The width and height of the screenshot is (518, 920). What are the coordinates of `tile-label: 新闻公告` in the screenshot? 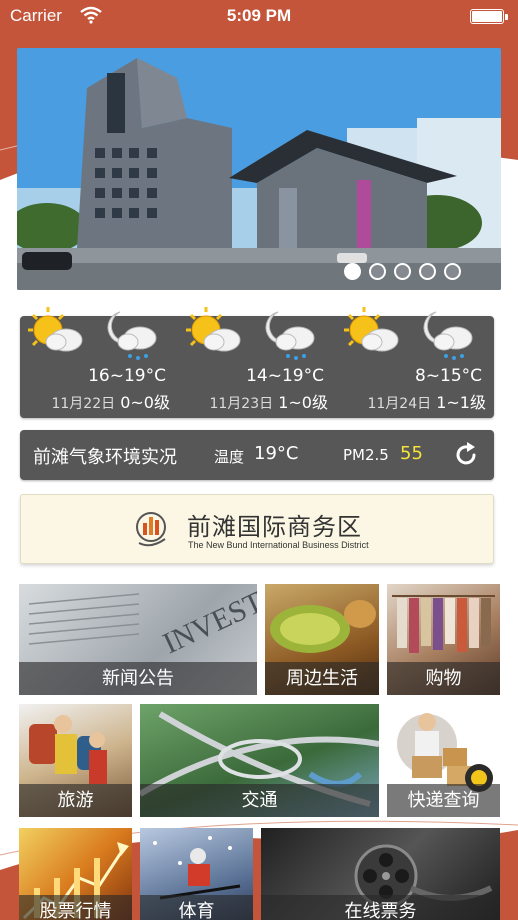 It's located at (138, 678).